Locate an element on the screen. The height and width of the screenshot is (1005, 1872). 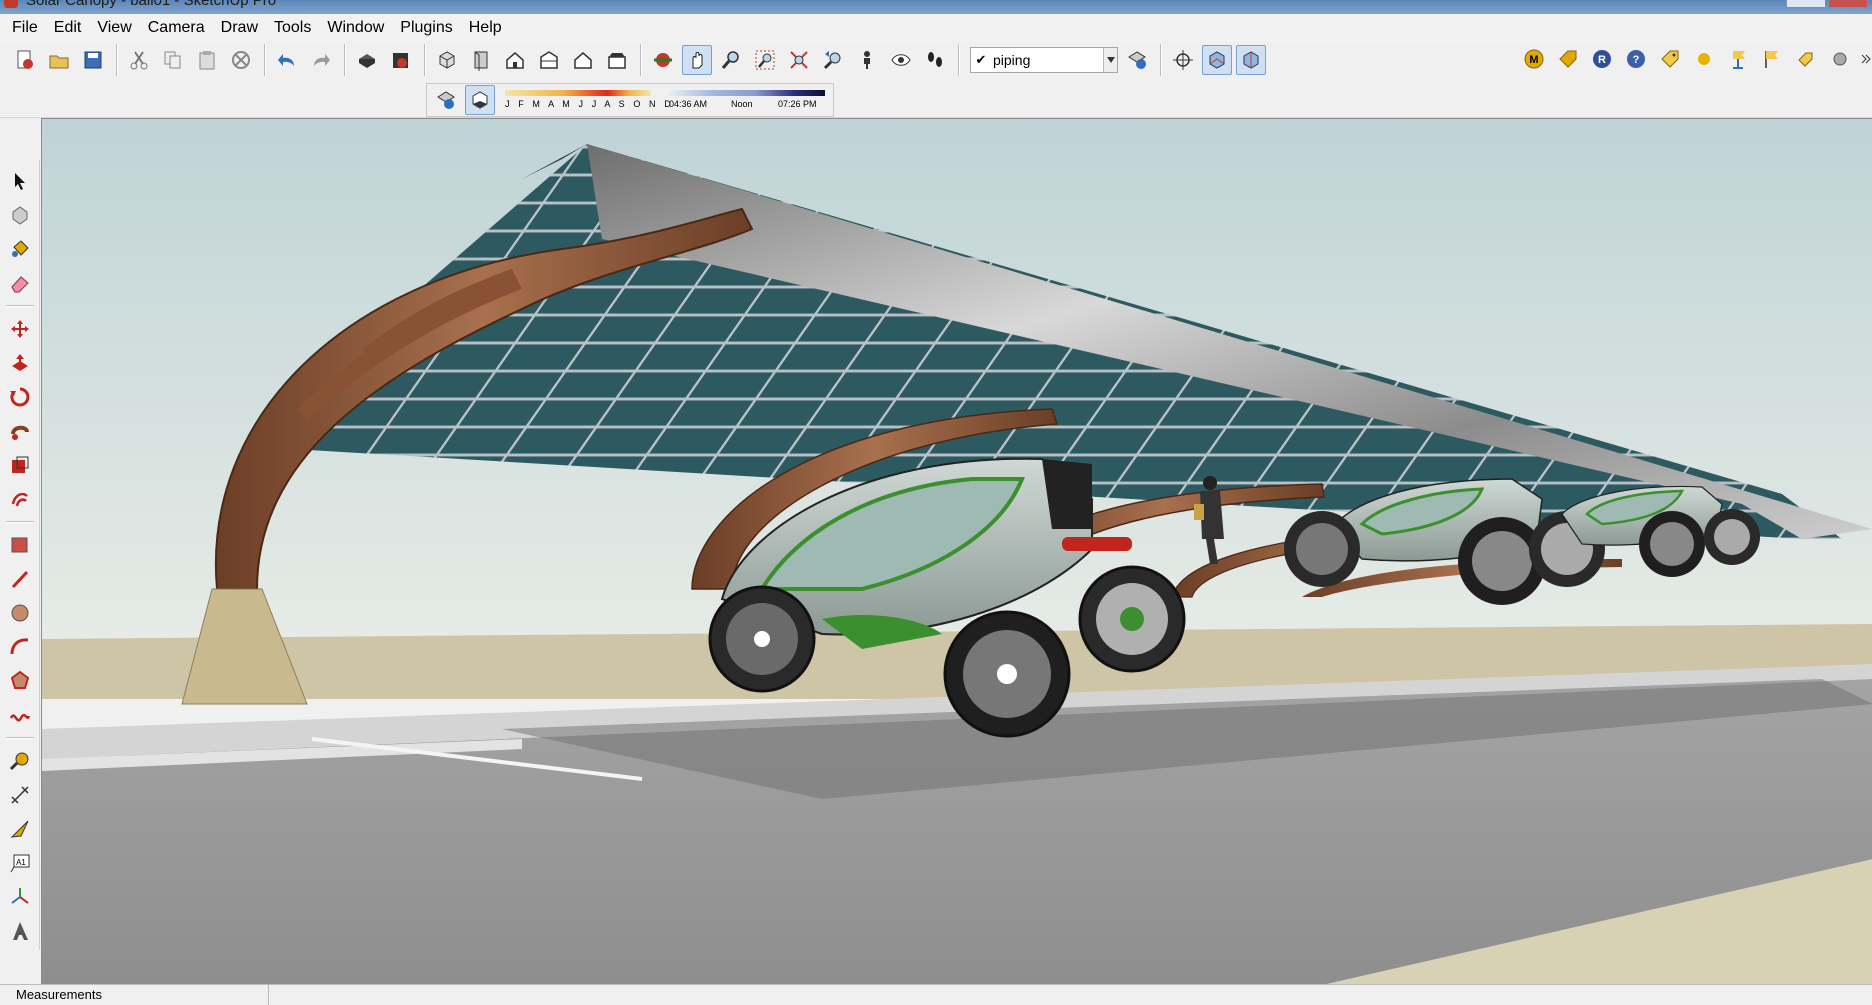
rotate-icon is located at coordinates (20, 397).